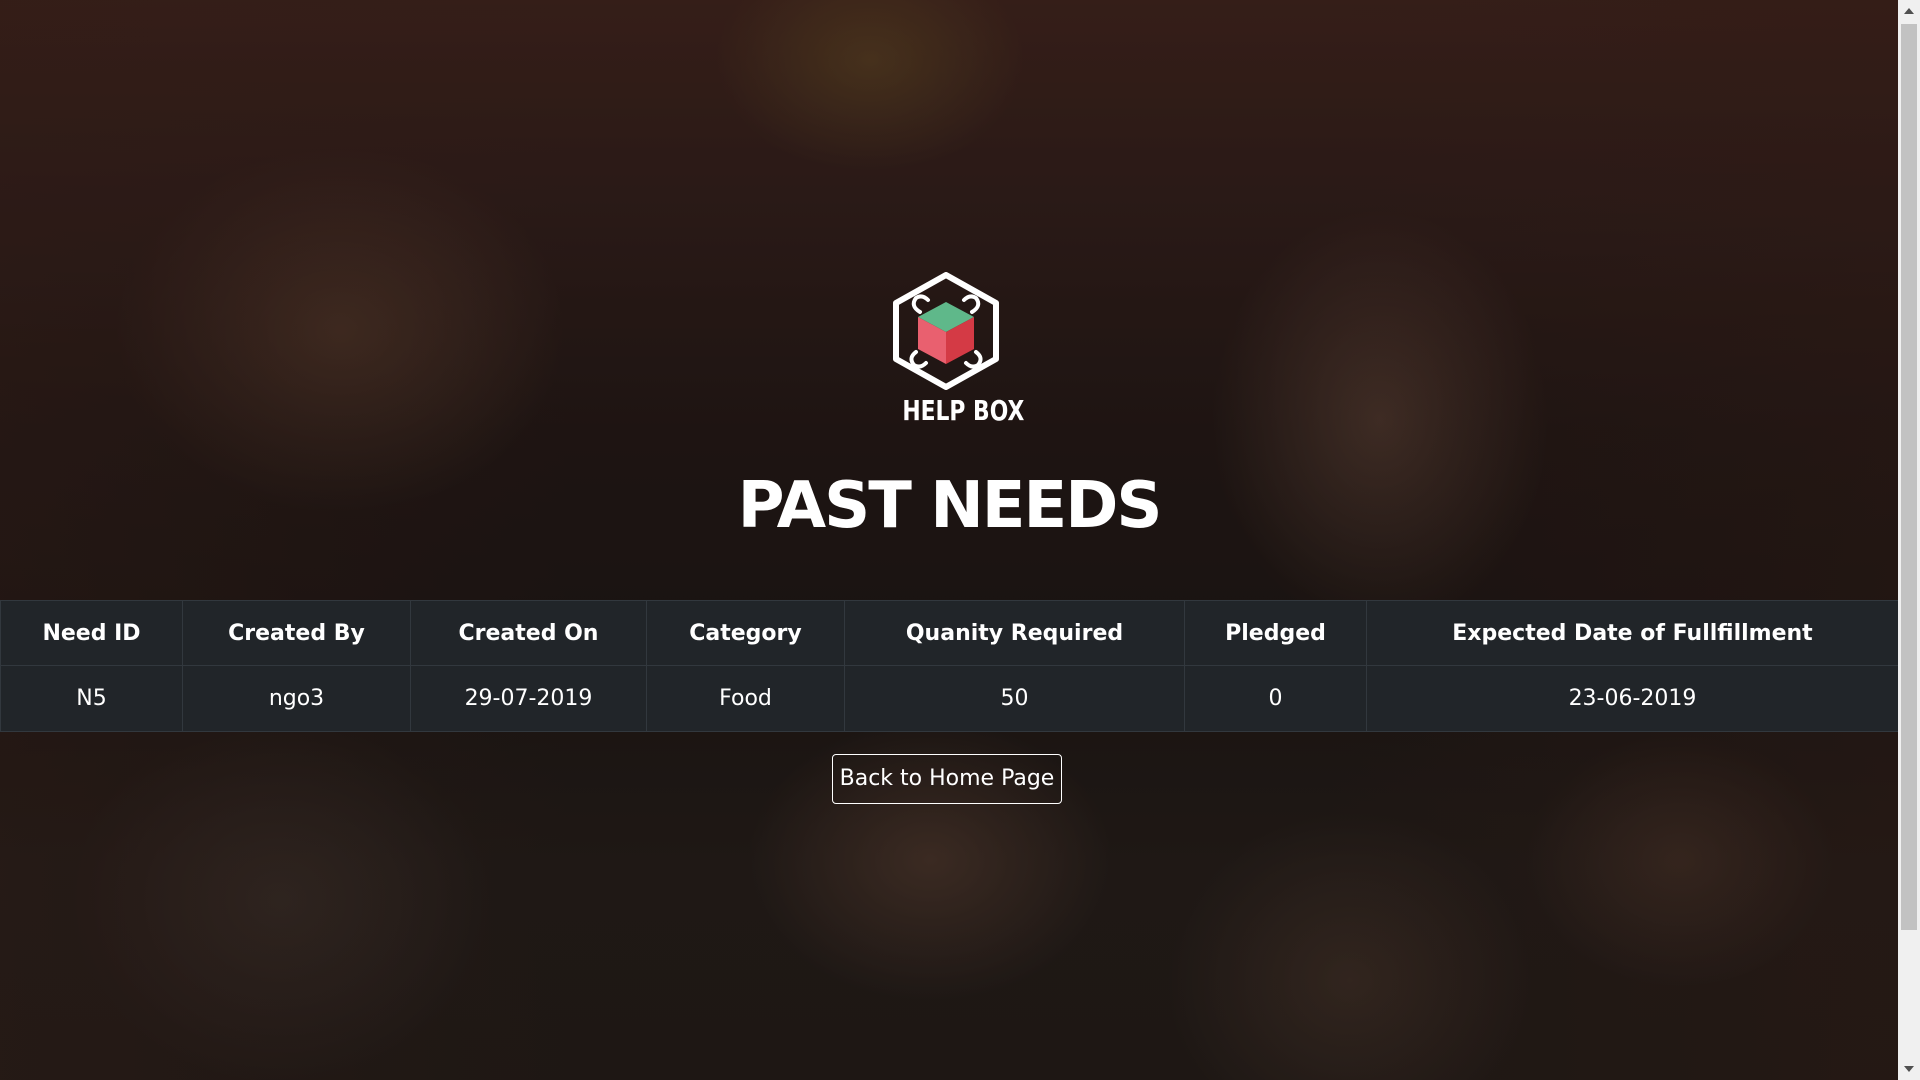  Describe the element at coordinates (1632, 633) in the screenshot. I see `column-header-expected-date: Expected Date of Fullfillment` at that location.